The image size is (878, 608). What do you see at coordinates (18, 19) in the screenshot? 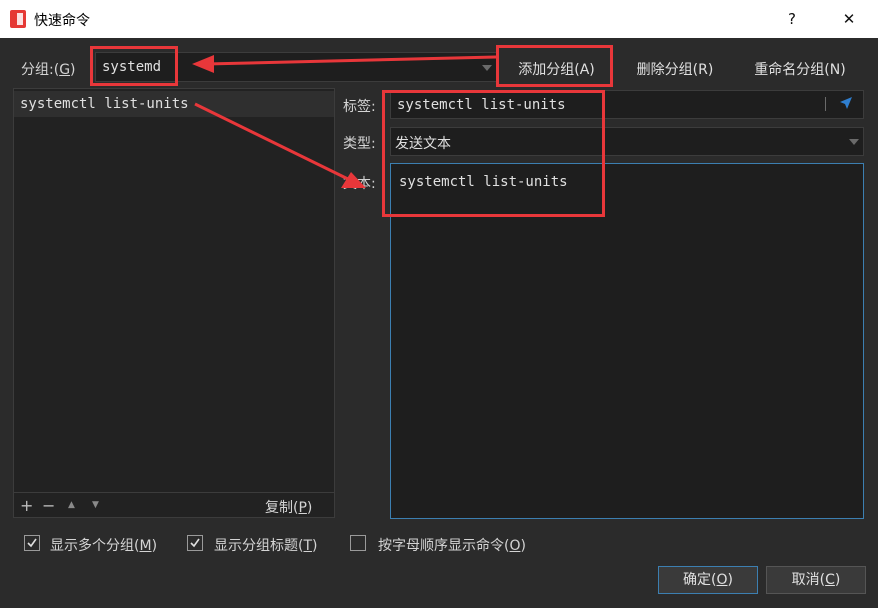
I see `app-icon` at bounding box center [18, 19].